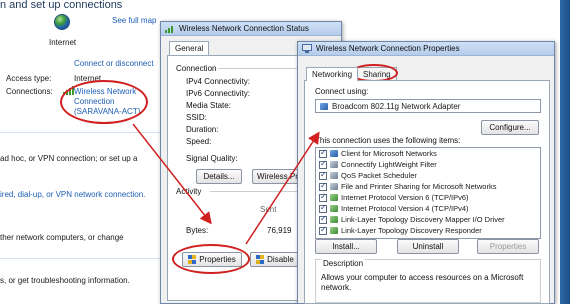 The height and width of the screenshot is (304, 570). I want to click on description-text-line2: network., so click(336, 287).